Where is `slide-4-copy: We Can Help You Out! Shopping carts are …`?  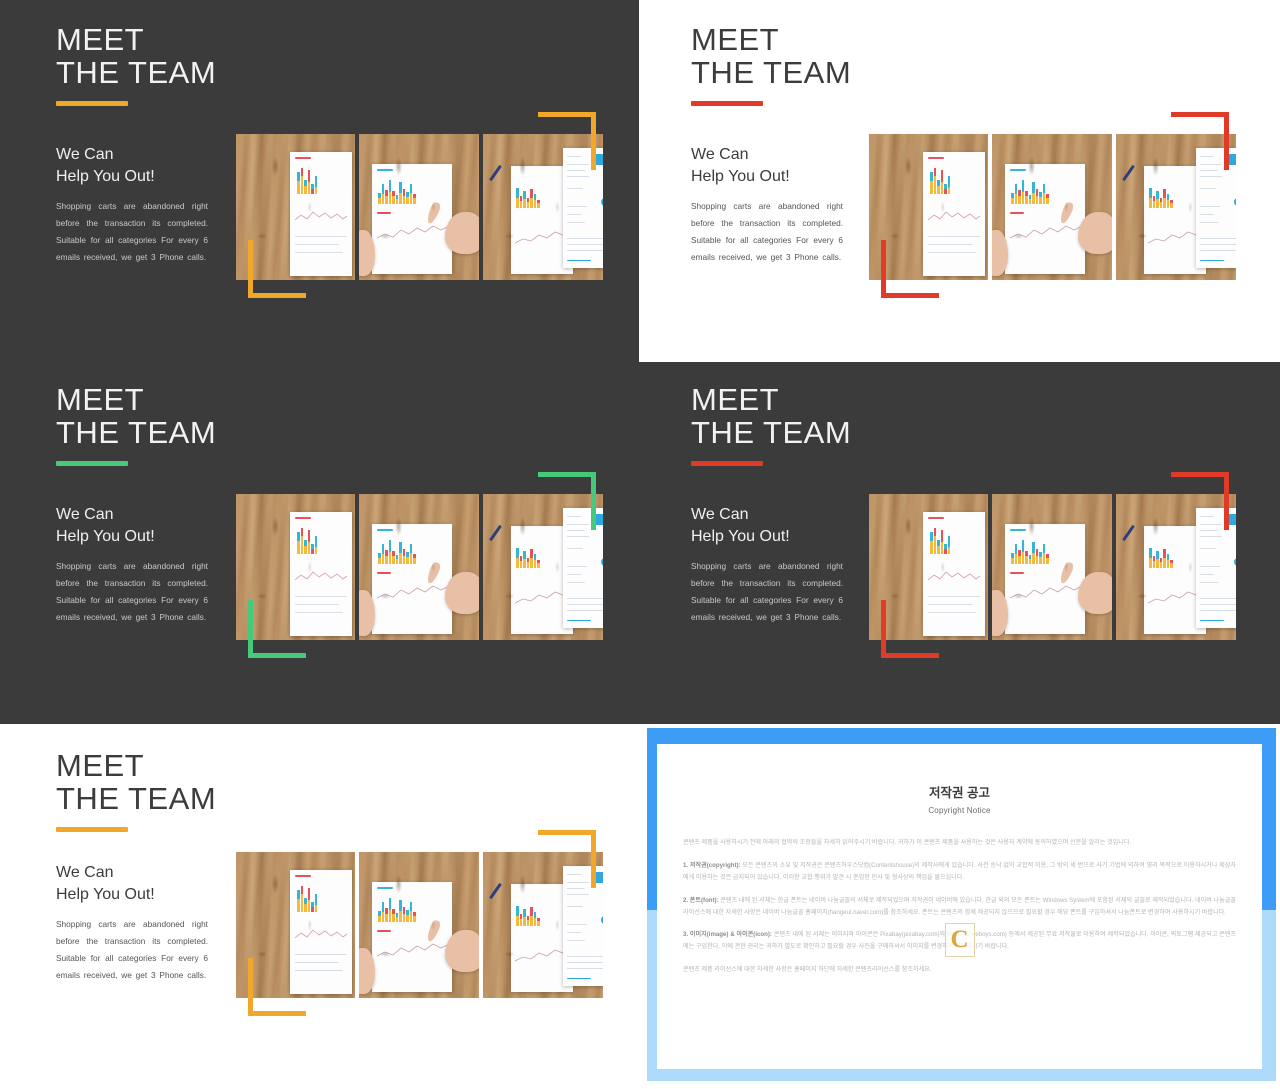 slide-4-copy: We Can Help You Out! Shopping carts are … is located at coordinates (767, 565).